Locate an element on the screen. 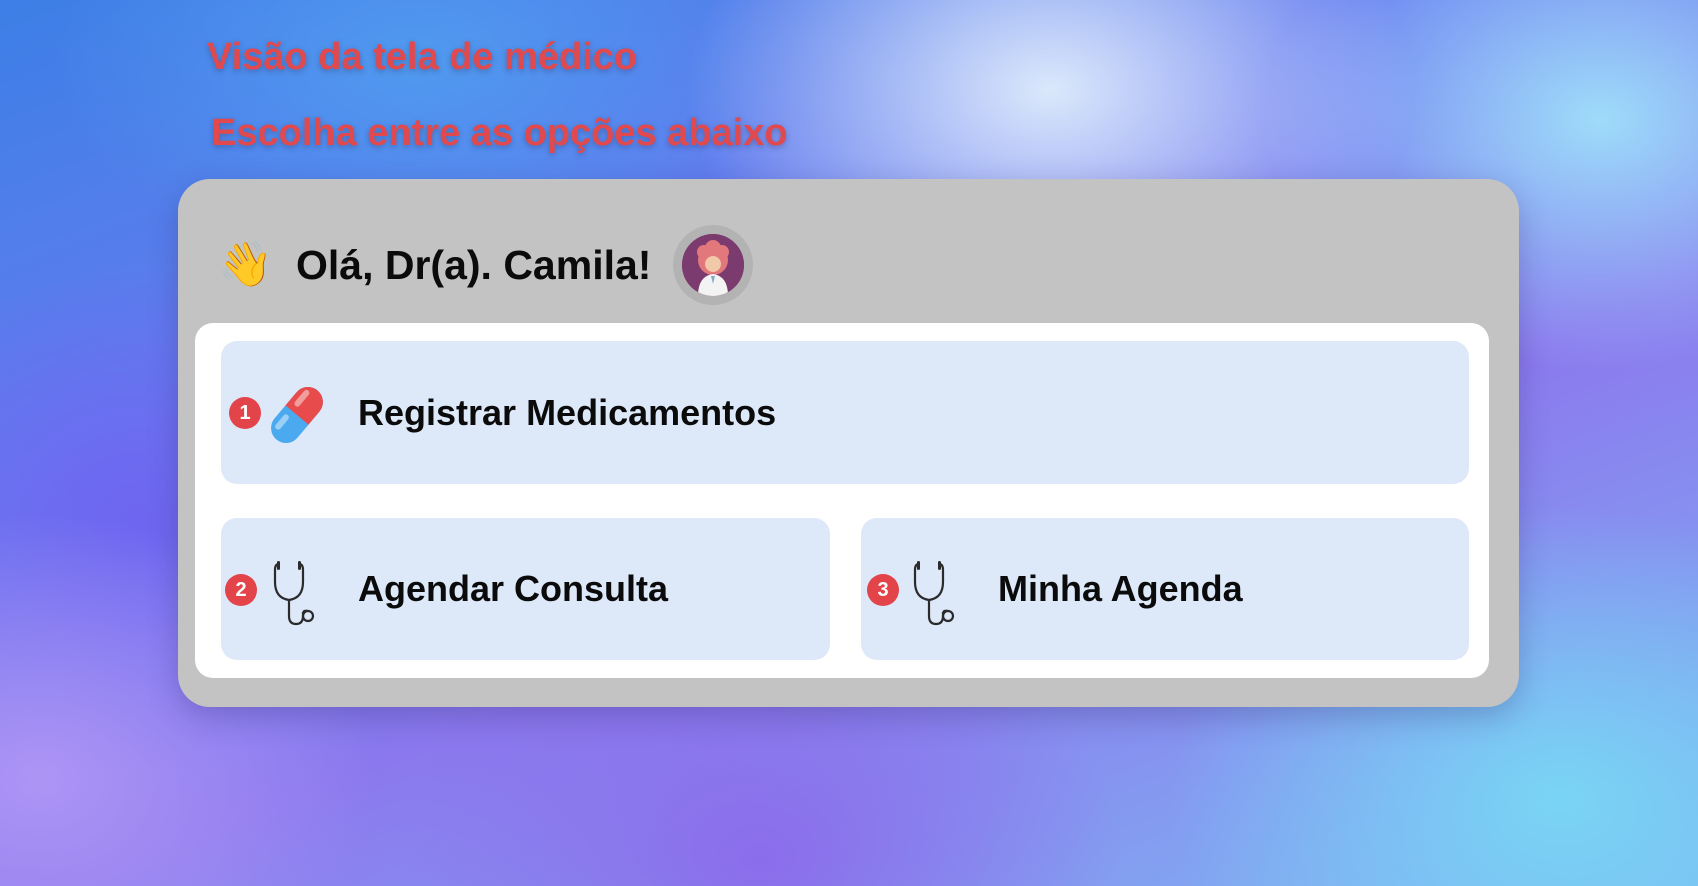  my-schedule-button: 3 Minha Agenda is located at coordinates (1165, 589).